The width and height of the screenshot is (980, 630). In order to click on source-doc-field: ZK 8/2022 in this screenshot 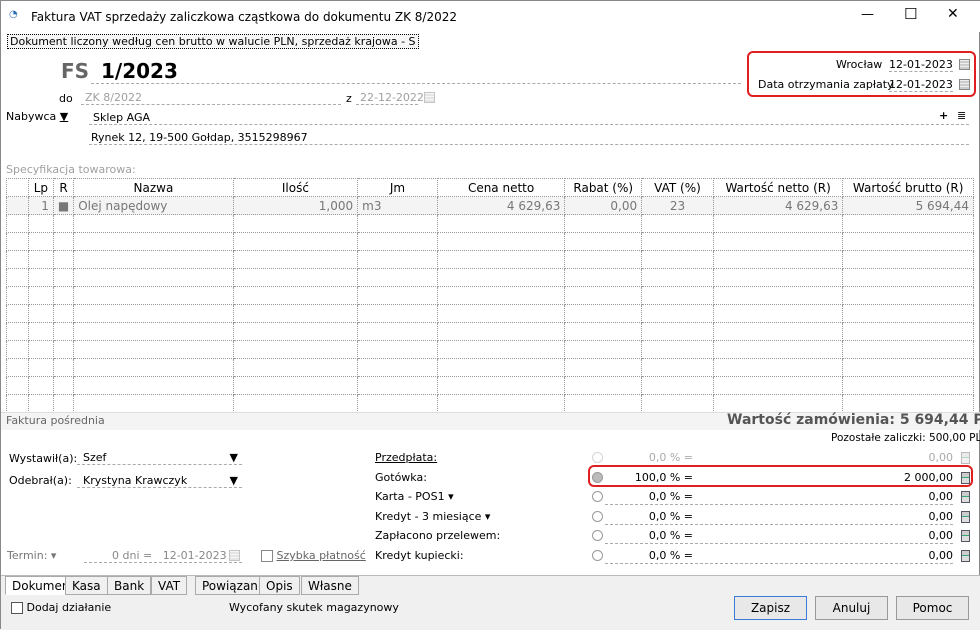, I will do `click(211, 98)`.